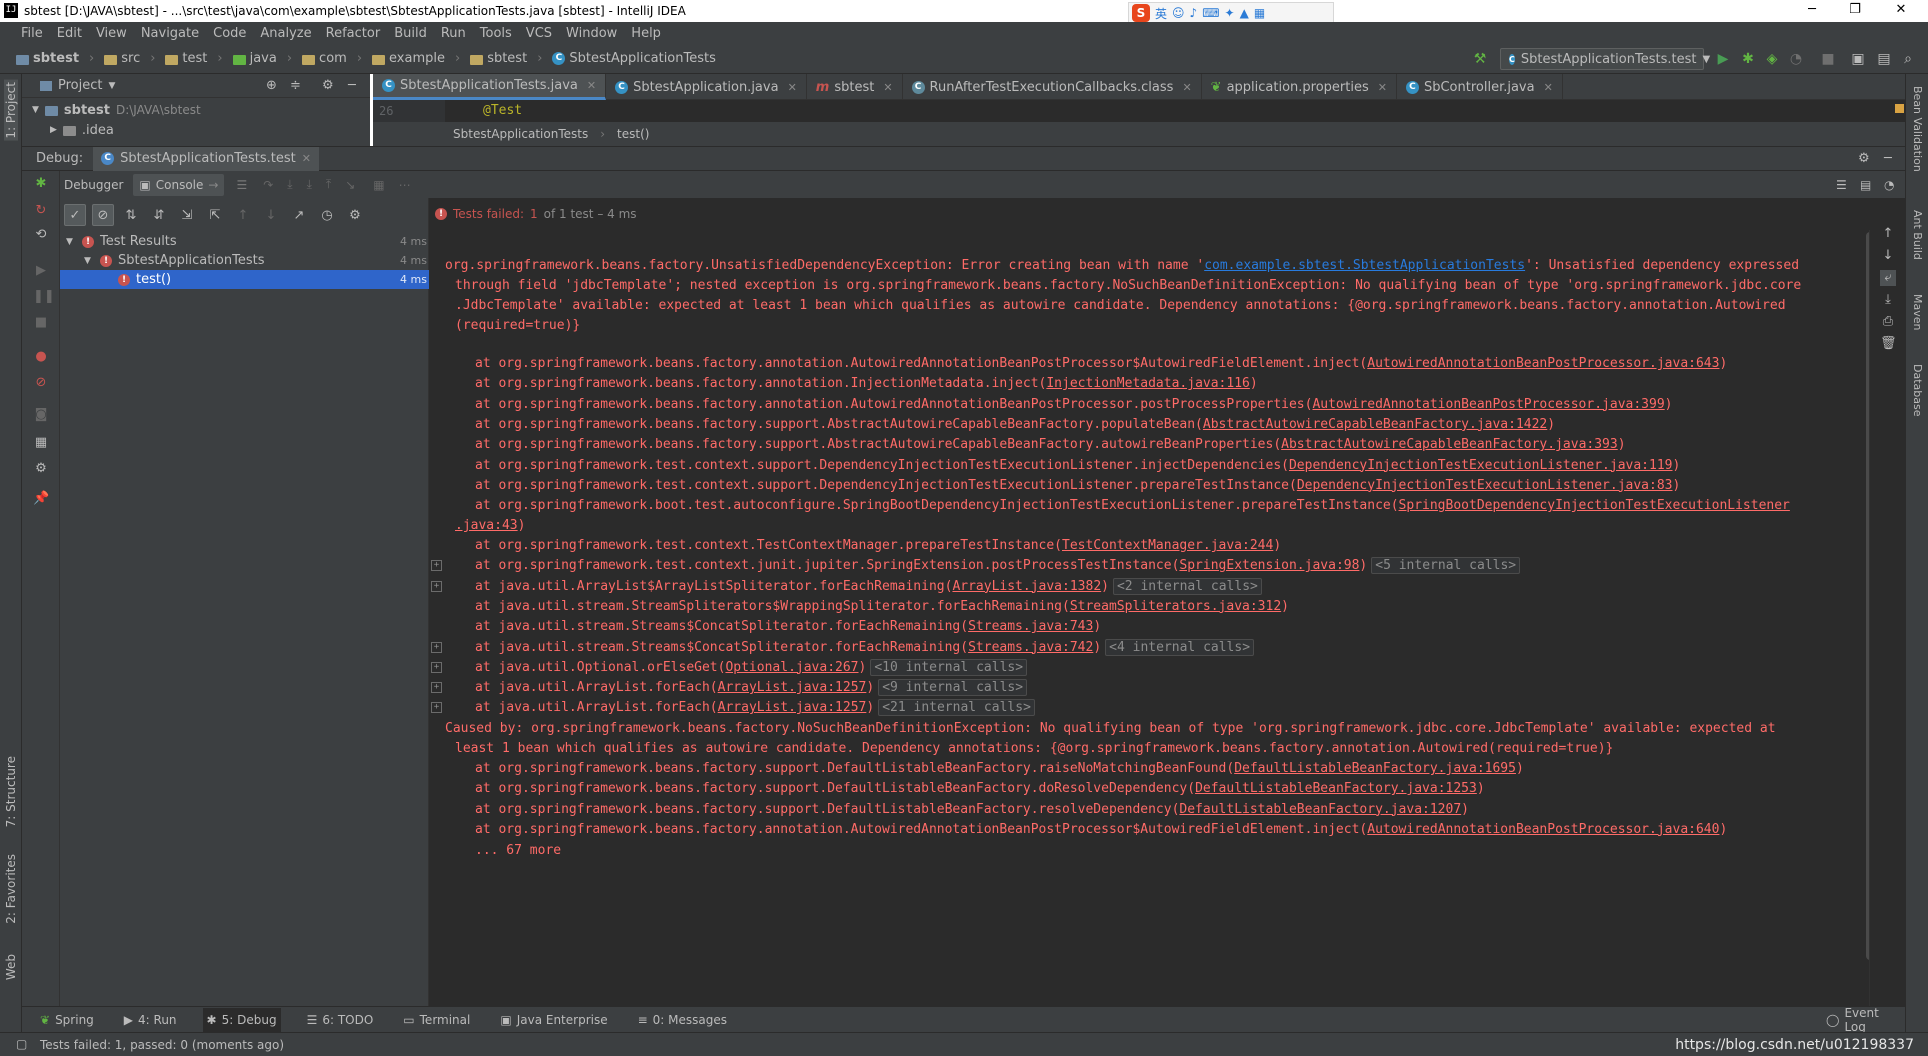 The width and height of the screenshot is (1928, 1056). Describe the element at coordinates (1187, 586) in the screenshot. I see `internal-calls-badge: <2 internal calls>` at that location.